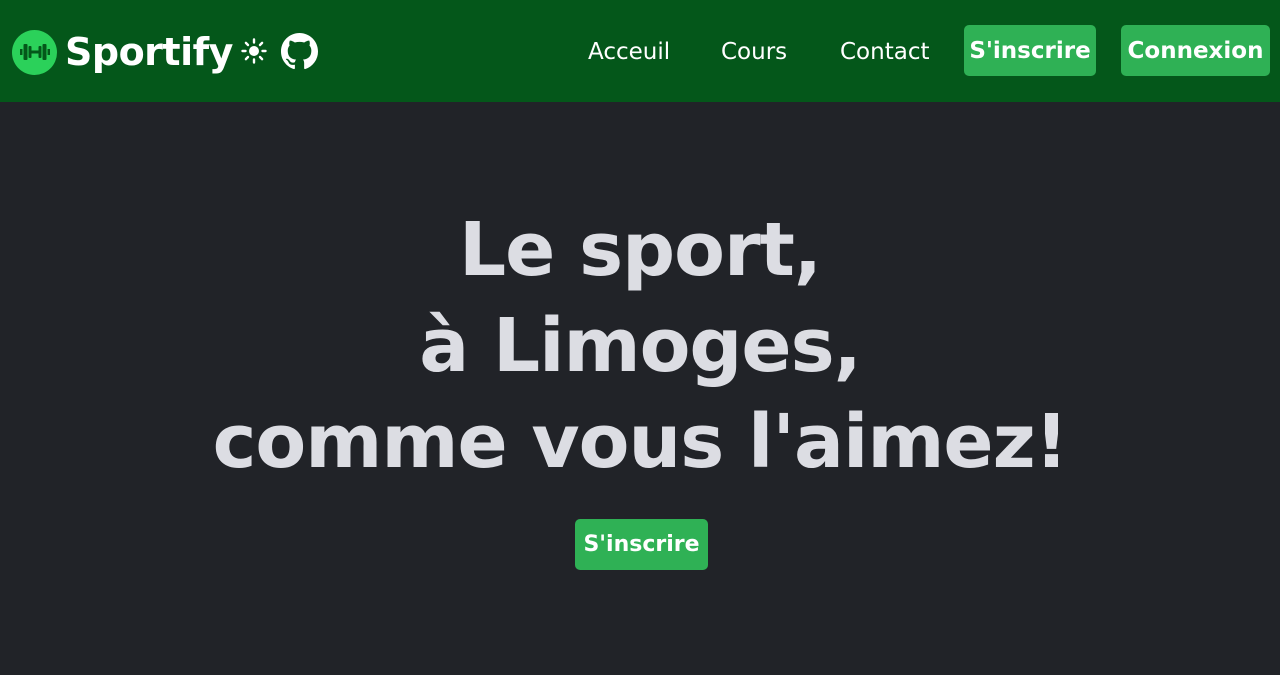  What do you see at coordinates (640, 442) in the screenshot?
I see `hero-title-line: comme vous l'aimez!` at bounding box center [640, 442].